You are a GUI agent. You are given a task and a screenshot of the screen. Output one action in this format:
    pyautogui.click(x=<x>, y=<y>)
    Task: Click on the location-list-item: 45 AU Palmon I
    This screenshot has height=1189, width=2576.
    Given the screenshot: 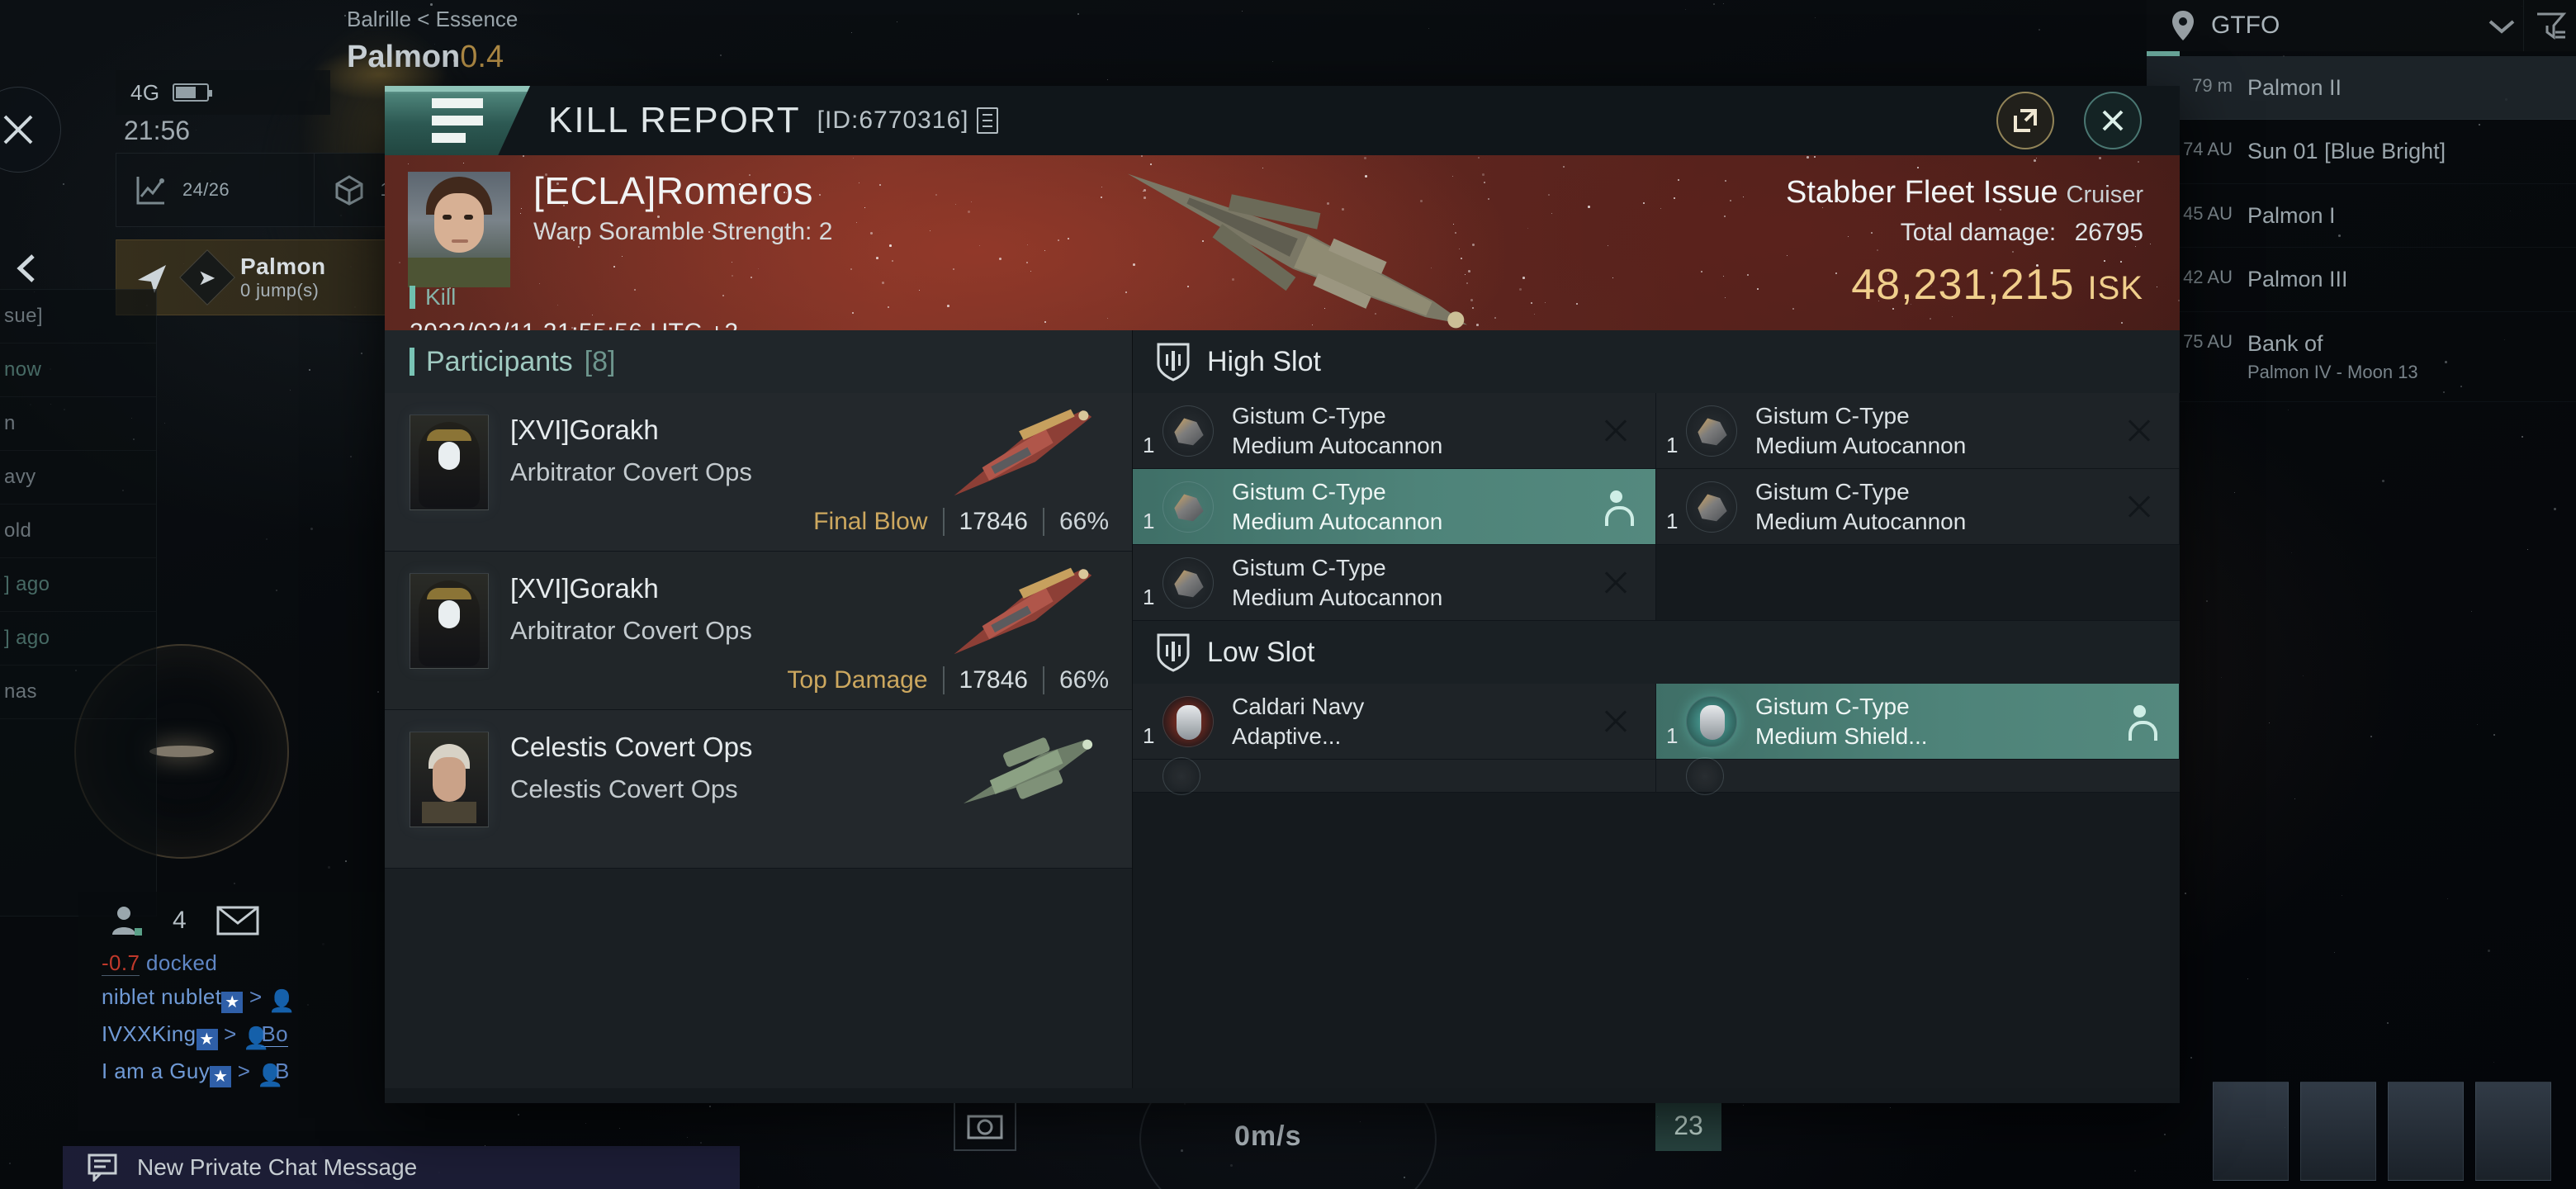 What is the action you would take?
    pyautogui.click(x=2361, y=216)
    